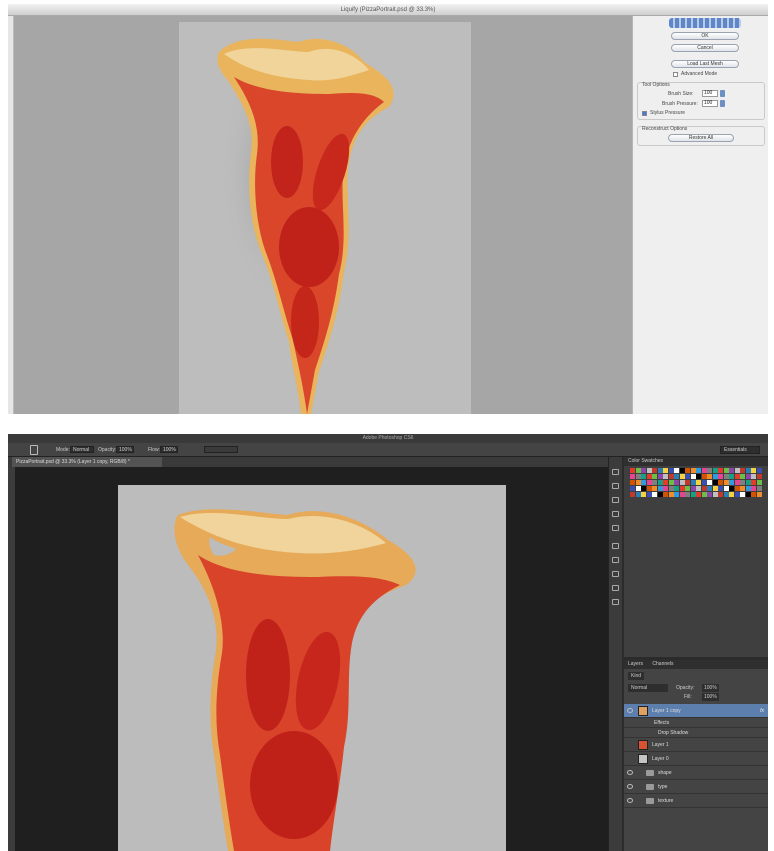 The image size is (774, 851). Describe the element at coordinates (221, 449) in the screenshot. I see `options-extra` at that location.